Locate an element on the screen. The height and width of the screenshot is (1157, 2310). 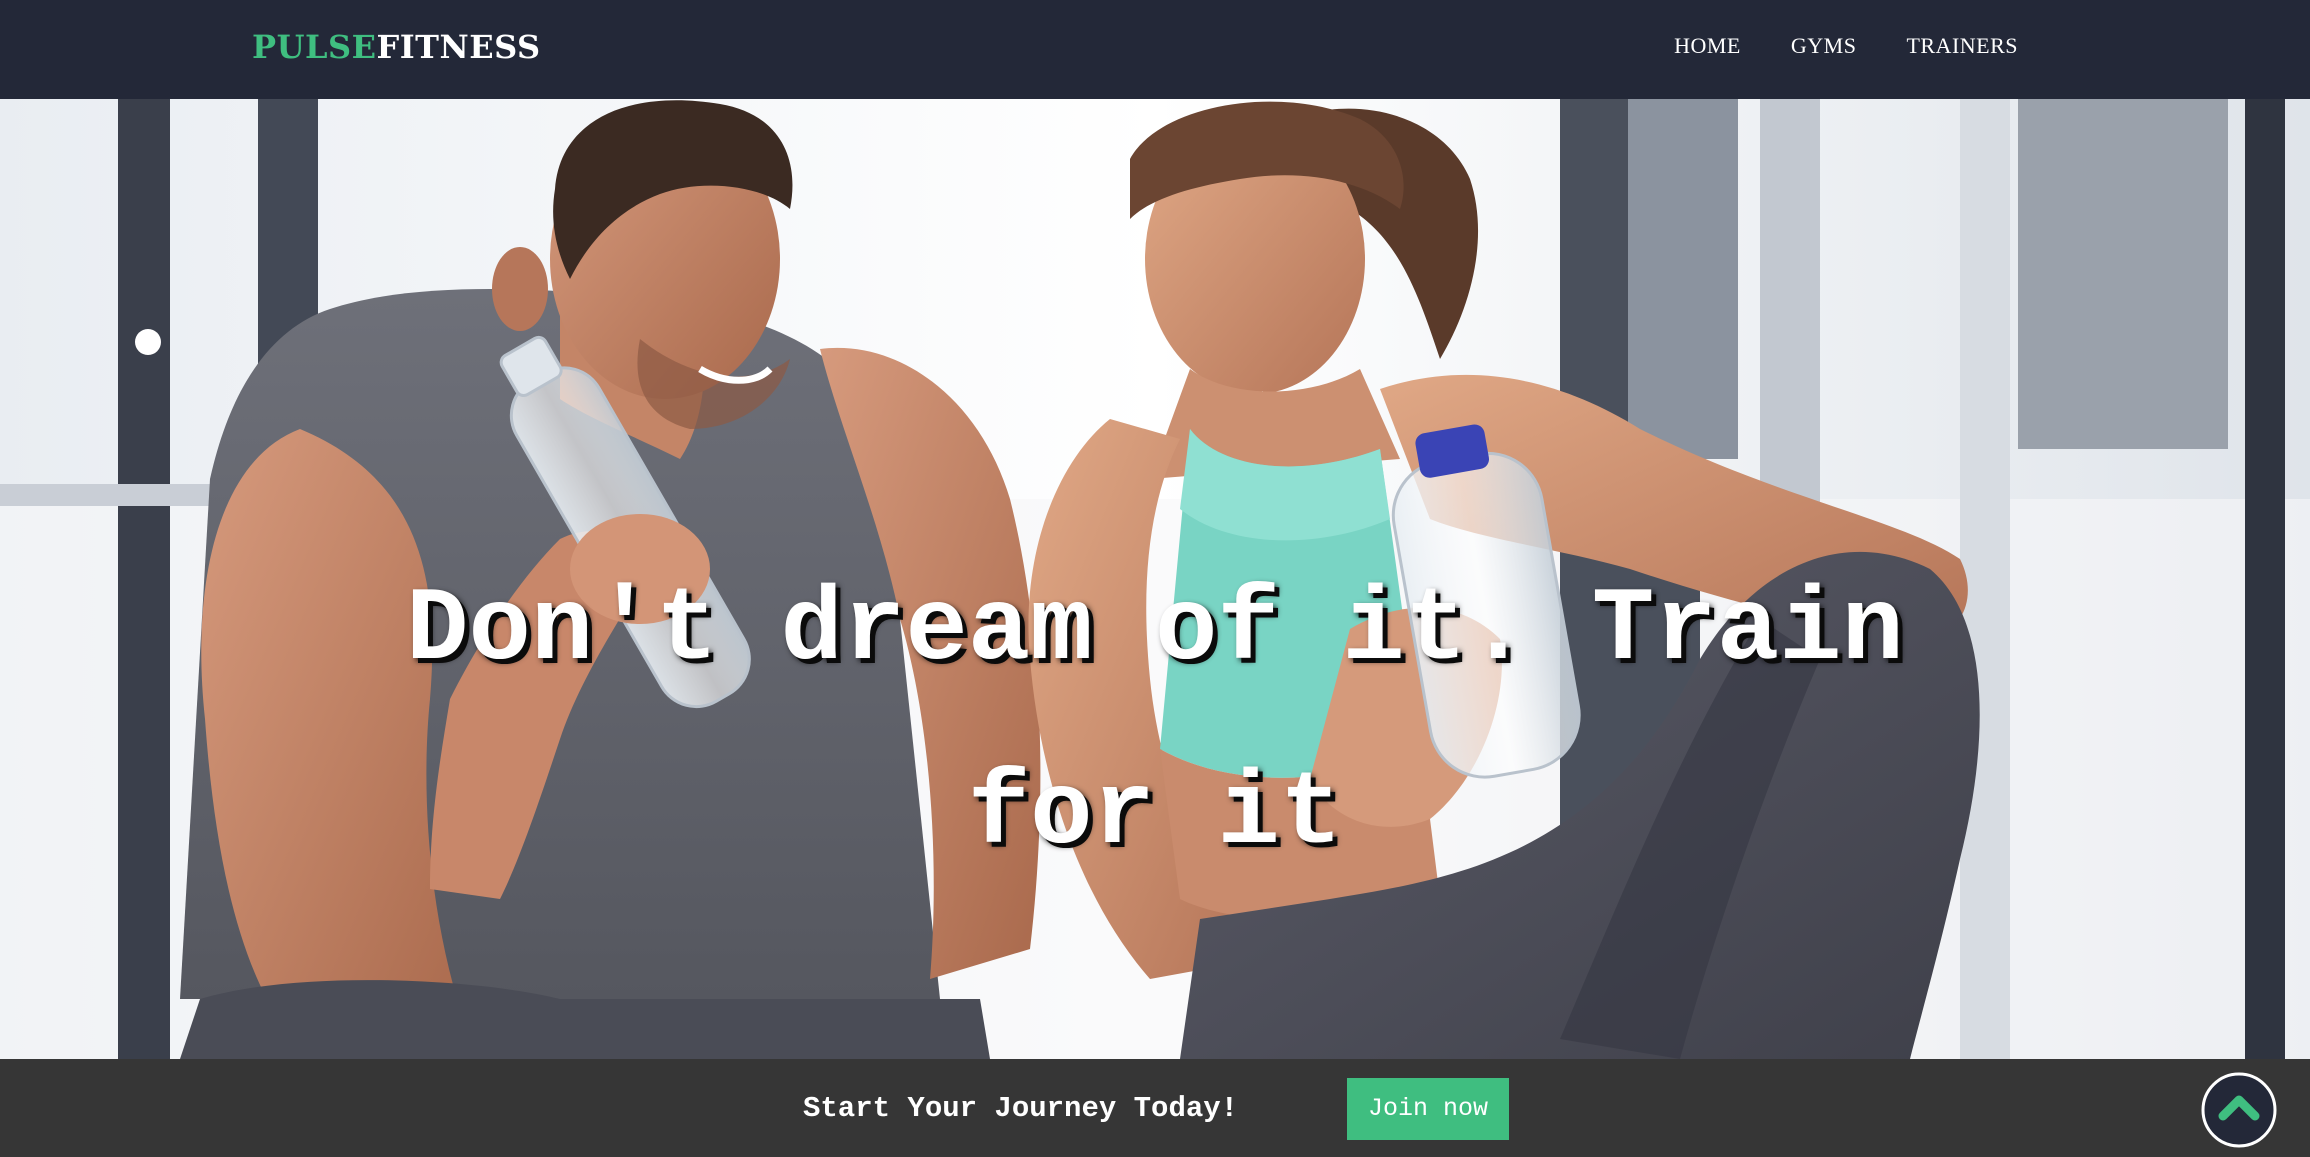
brand-name-accent: PULSE is located at coordinates (314, 47).